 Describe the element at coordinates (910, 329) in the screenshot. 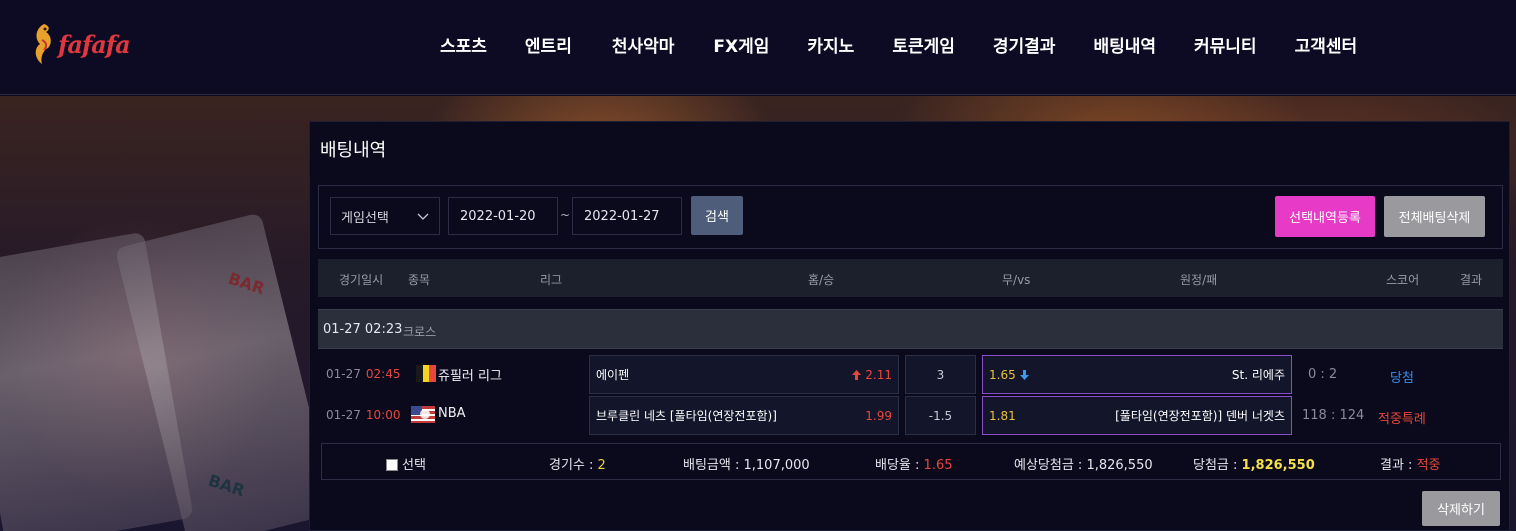

I see `bet-group-header: 01-27 02:23 크로스` at that location.